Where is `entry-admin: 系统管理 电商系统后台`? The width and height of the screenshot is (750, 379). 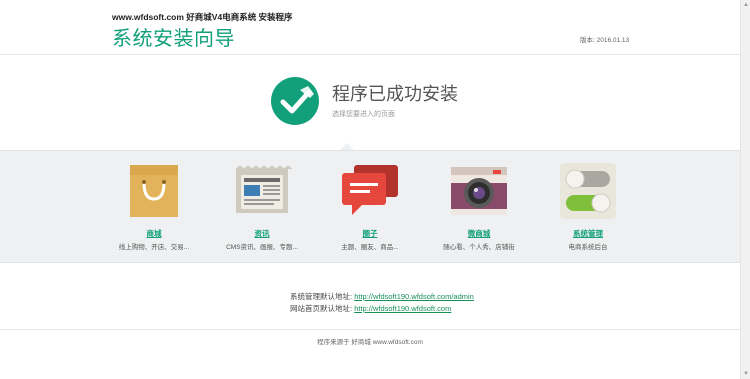 entry-admin: 系统管理 电商系统后台 is located at coordinates (588, 206).